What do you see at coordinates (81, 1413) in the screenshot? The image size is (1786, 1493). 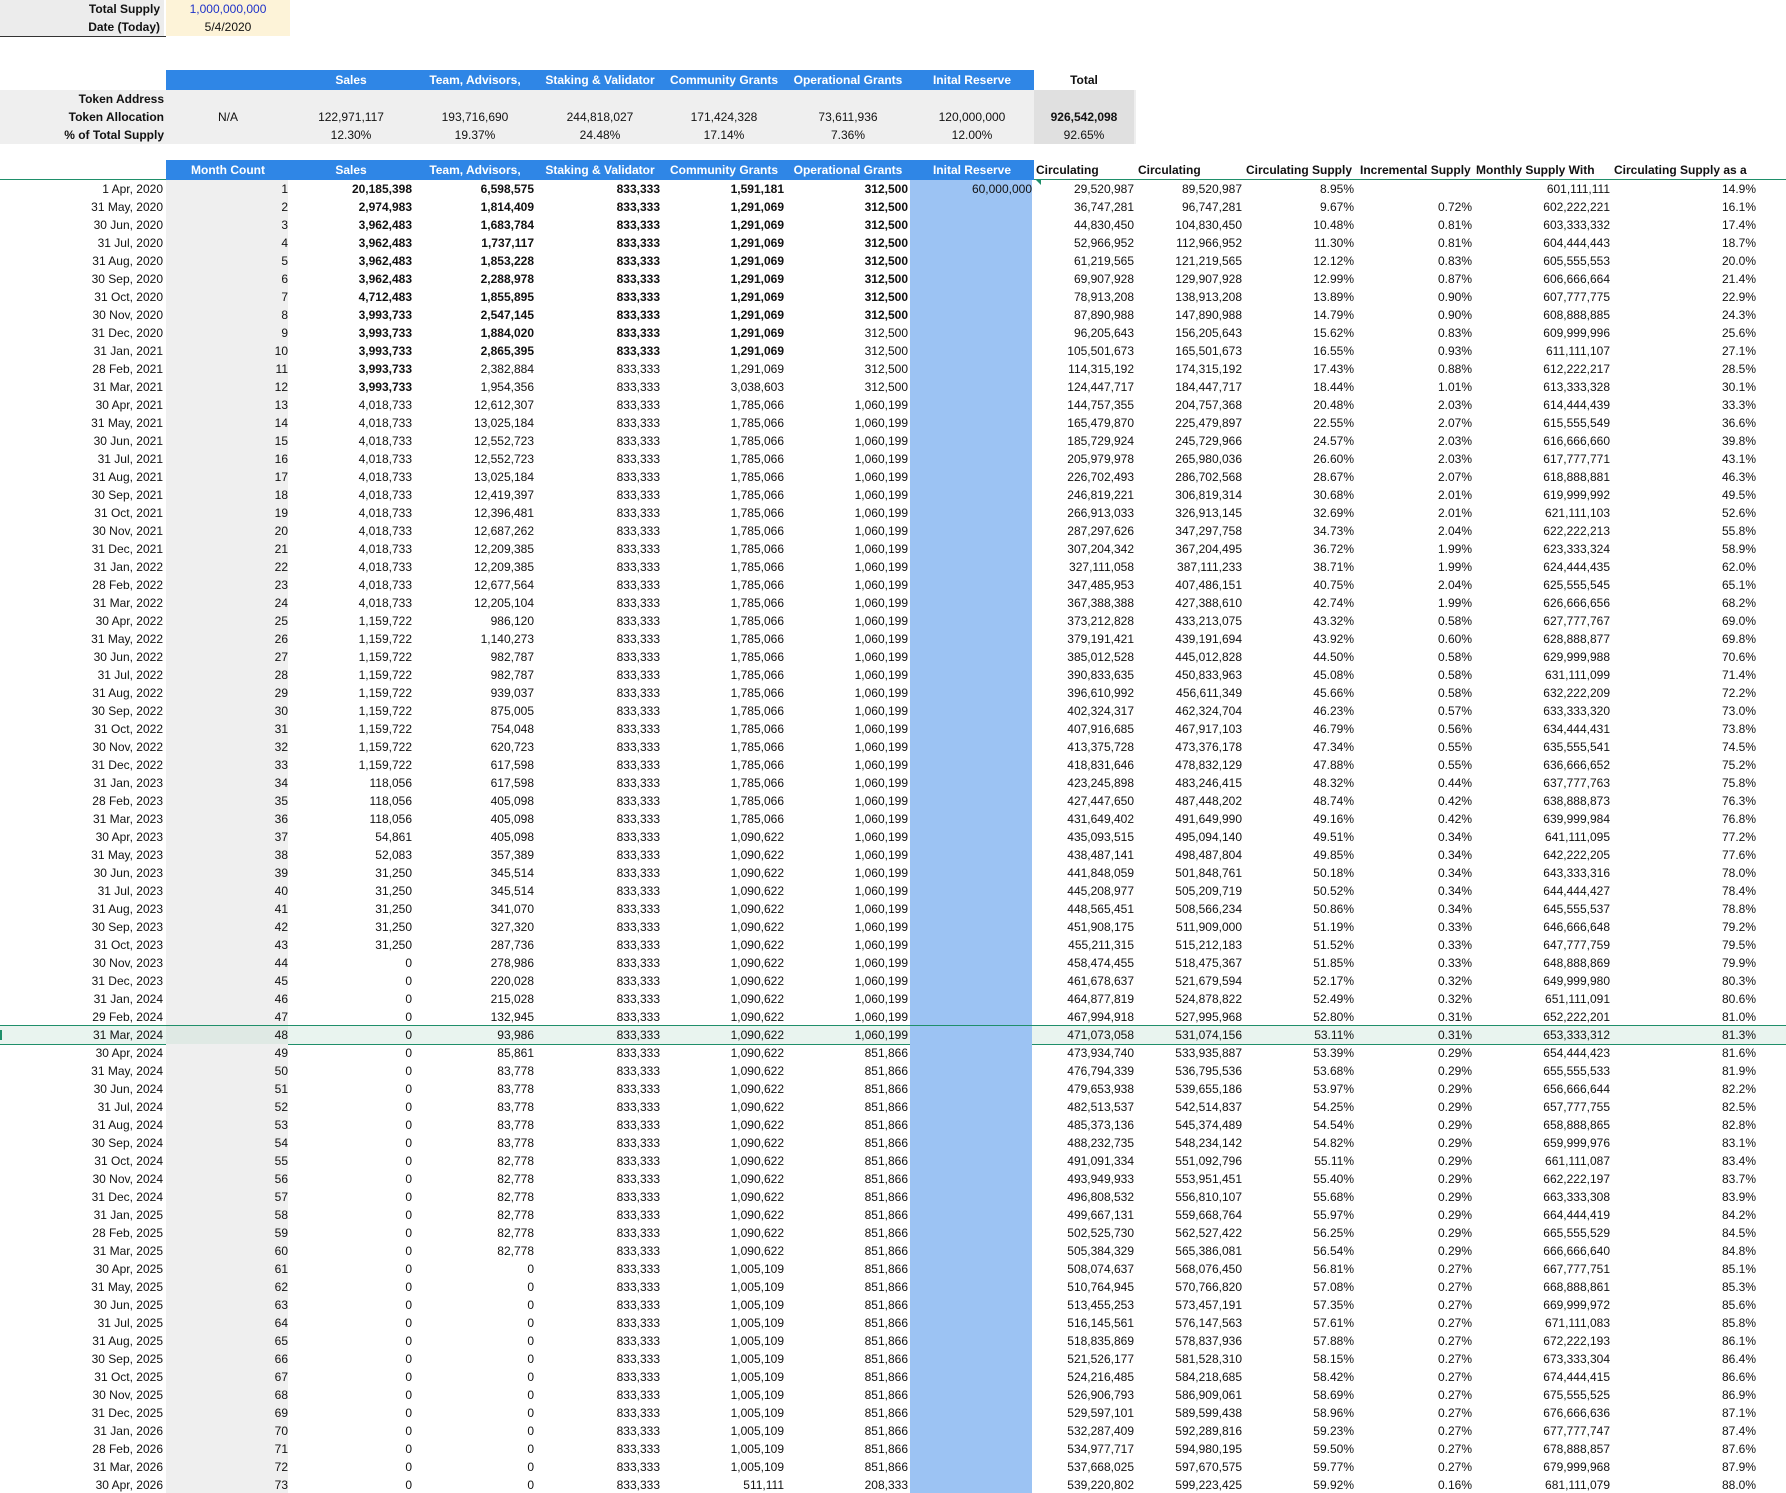 I see `date-cell: 31 Dec, 2025` at bounding box center [81, 1413].